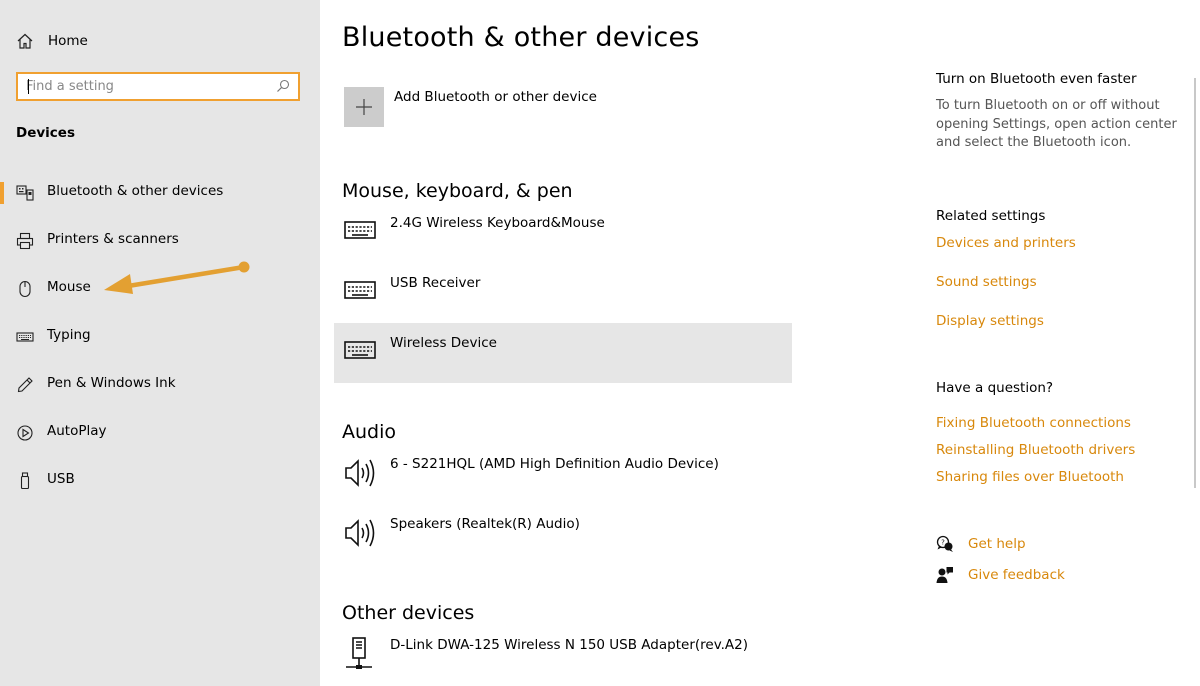 The height and width of the screenshot is (686, 1200). I want to click on search-input, so click(146, 86).